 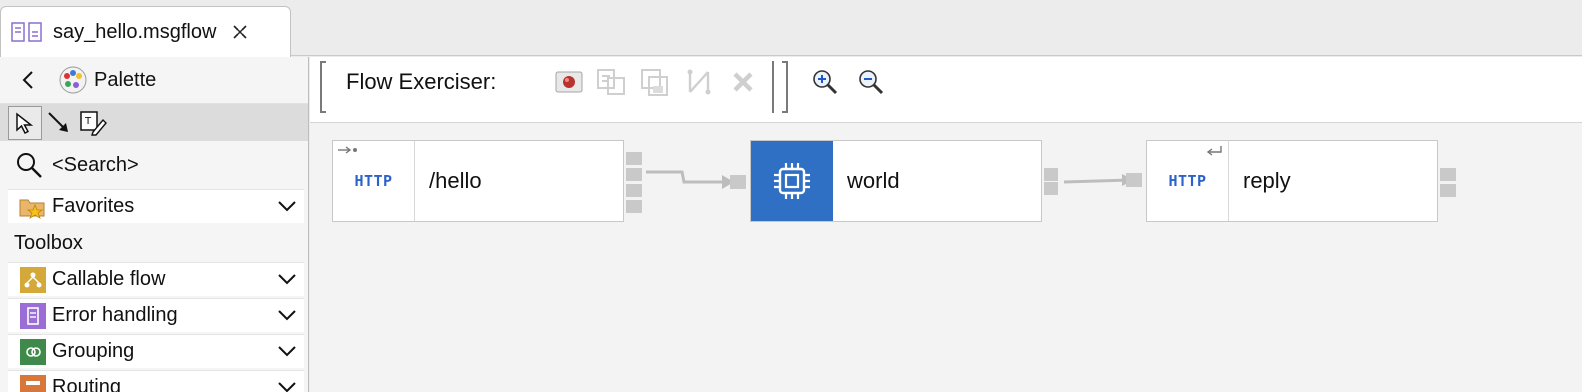 I want to click on search-icon, so click(x=29, y=165).